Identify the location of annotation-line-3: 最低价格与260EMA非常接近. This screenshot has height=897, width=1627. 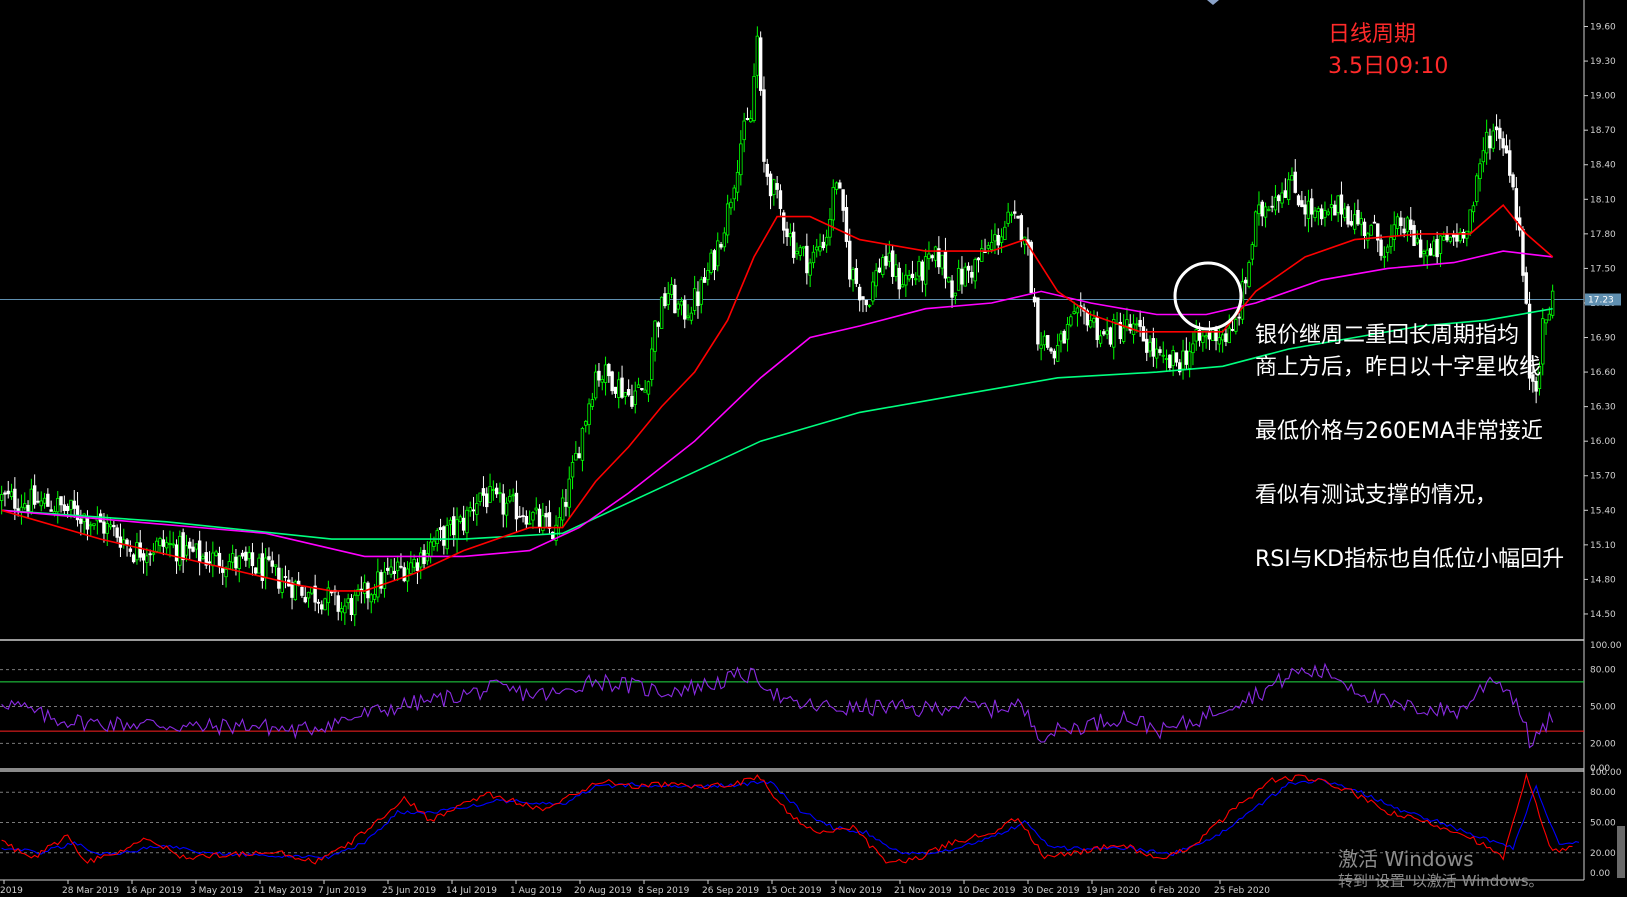
(1399, 431).